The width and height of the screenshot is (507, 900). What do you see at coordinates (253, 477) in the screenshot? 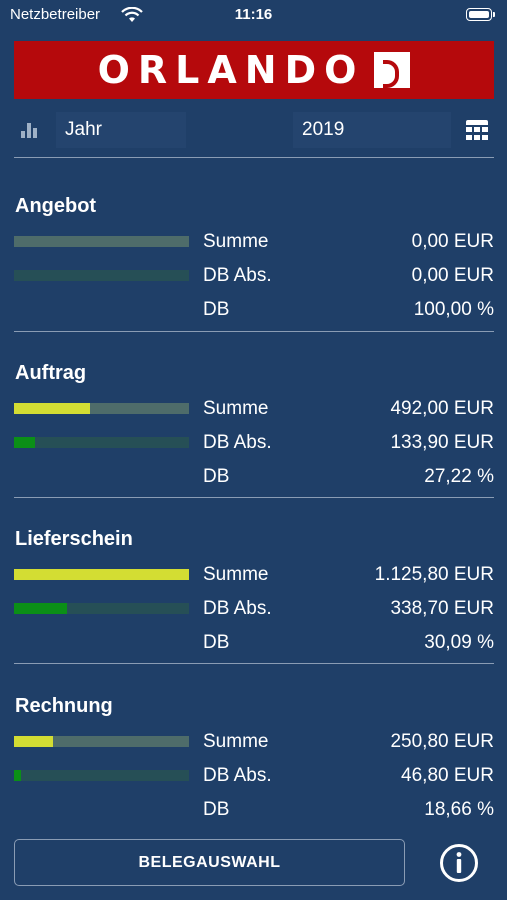
I see `db-row: DB 27,22 %` at bounding box center [253, 477].